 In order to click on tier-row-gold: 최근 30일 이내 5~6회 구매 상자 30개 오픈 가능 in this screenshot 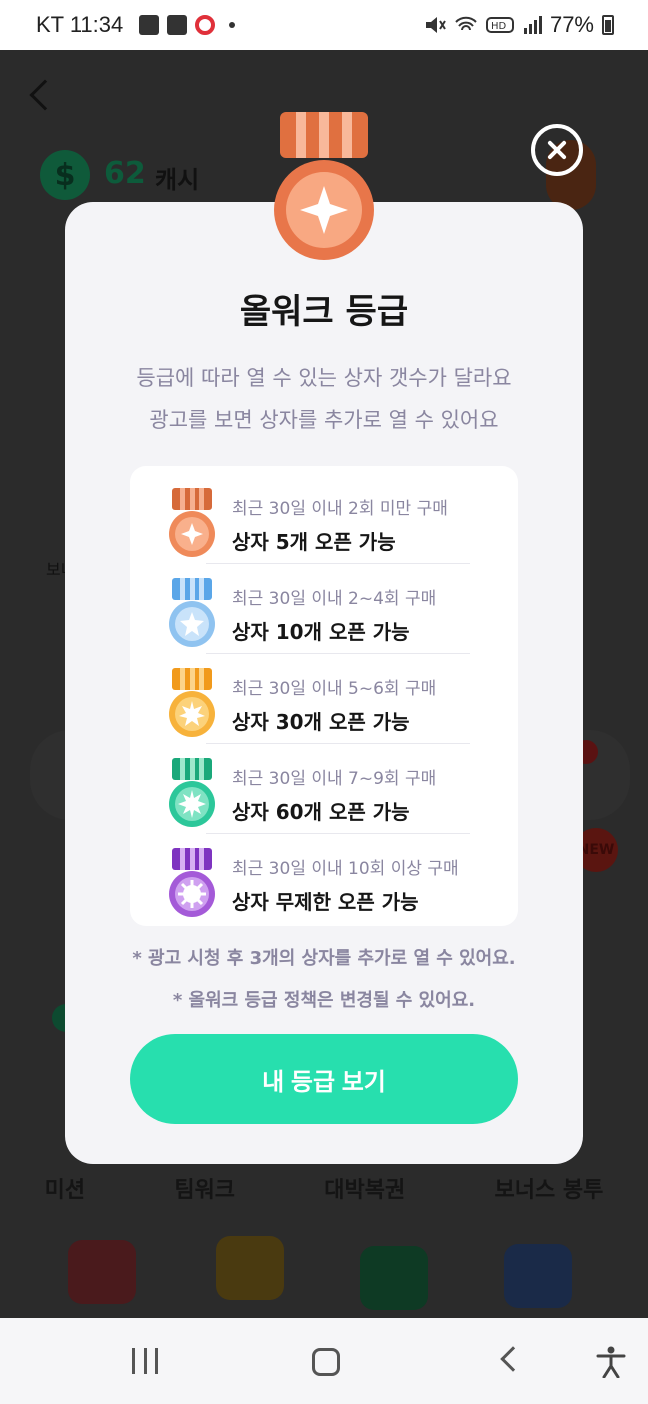, I will do `click(324, 699)`.